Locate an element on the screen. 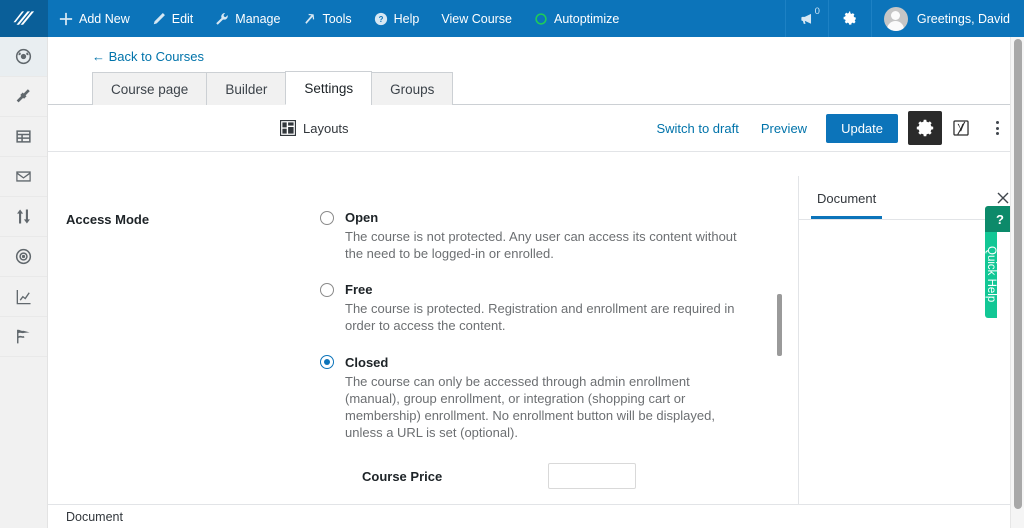  editor-settings-toggle is located at coordinates (925, 128).